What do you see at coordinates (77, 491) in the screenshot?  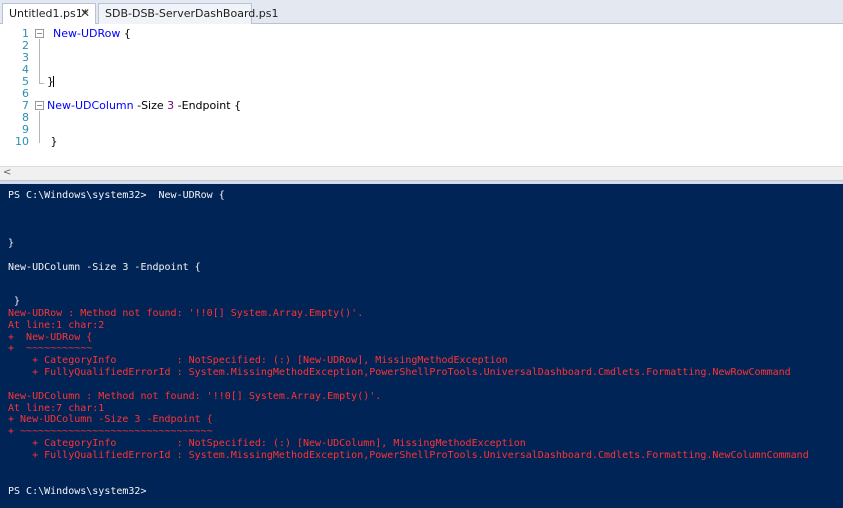 I see `console-prompt-line: PS C:\Windows\system32>` at bounding box center [77, 491].